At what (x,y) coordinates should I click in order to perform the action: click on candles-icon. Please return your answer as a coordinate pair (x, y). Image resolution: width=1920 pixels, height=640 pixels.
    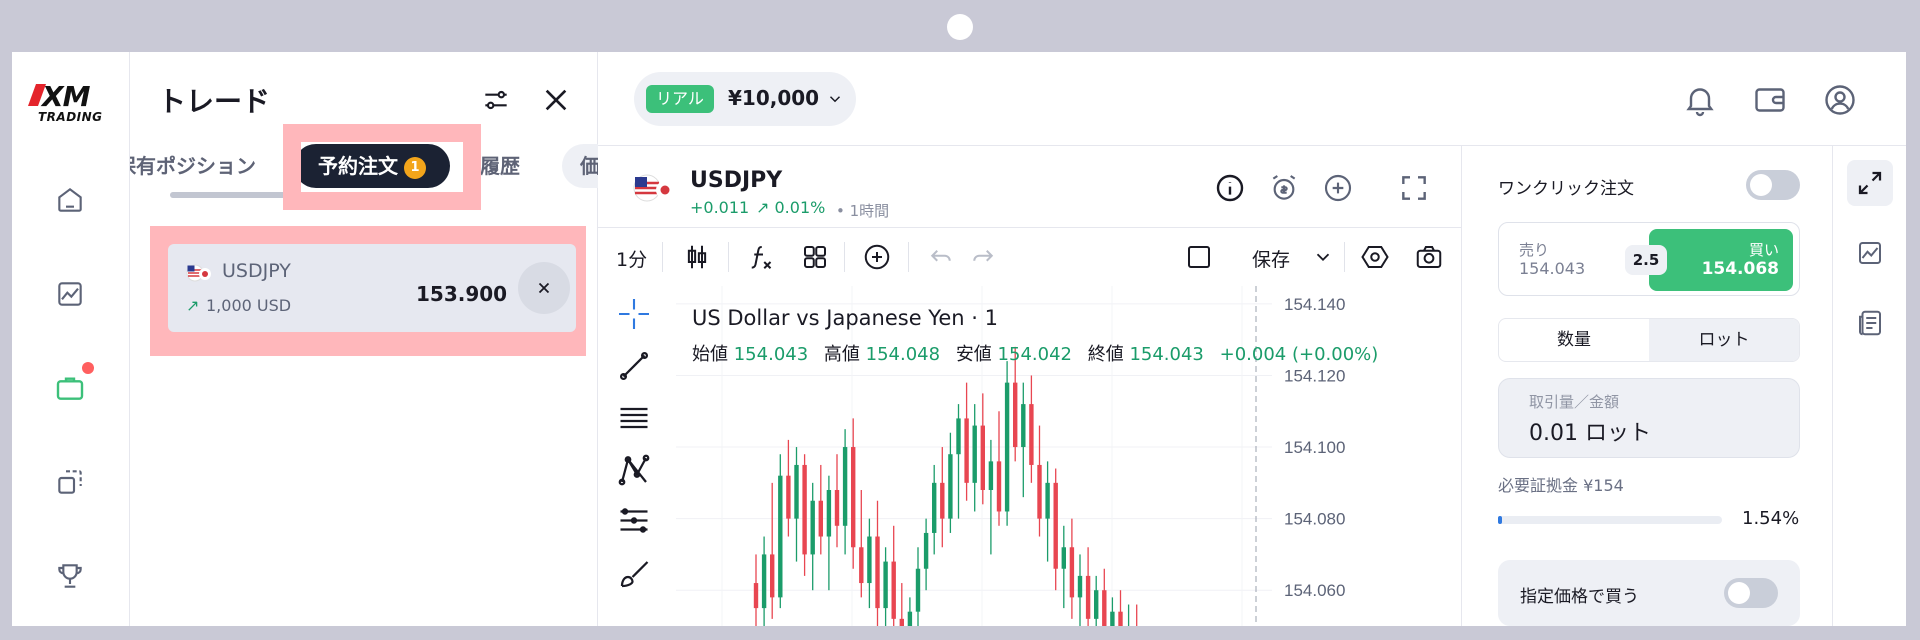
    Looking at the image, I should click on (697, 257).